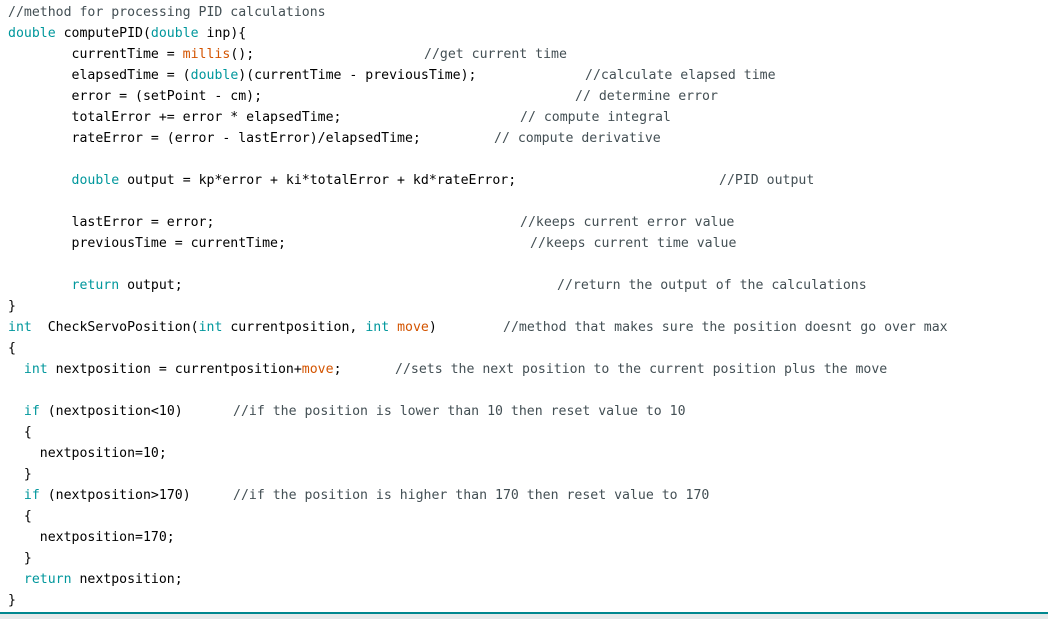 Image resolution: width=1048 pixels, height=619 pixels. Describe the element at coordinates (103, 33) in the screenshot. I see `code-token: computePID(` at that location.